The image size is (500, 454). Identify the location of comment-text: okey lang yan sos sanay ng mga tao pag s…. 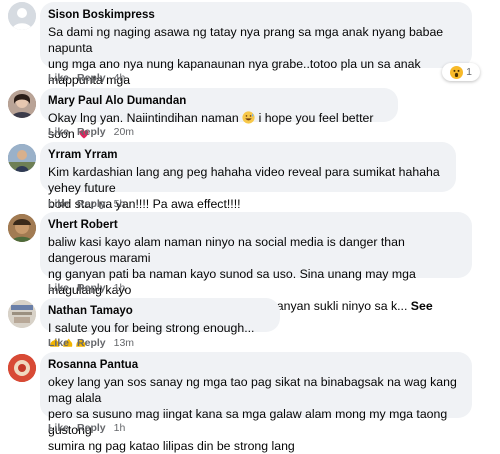
(255, 414).